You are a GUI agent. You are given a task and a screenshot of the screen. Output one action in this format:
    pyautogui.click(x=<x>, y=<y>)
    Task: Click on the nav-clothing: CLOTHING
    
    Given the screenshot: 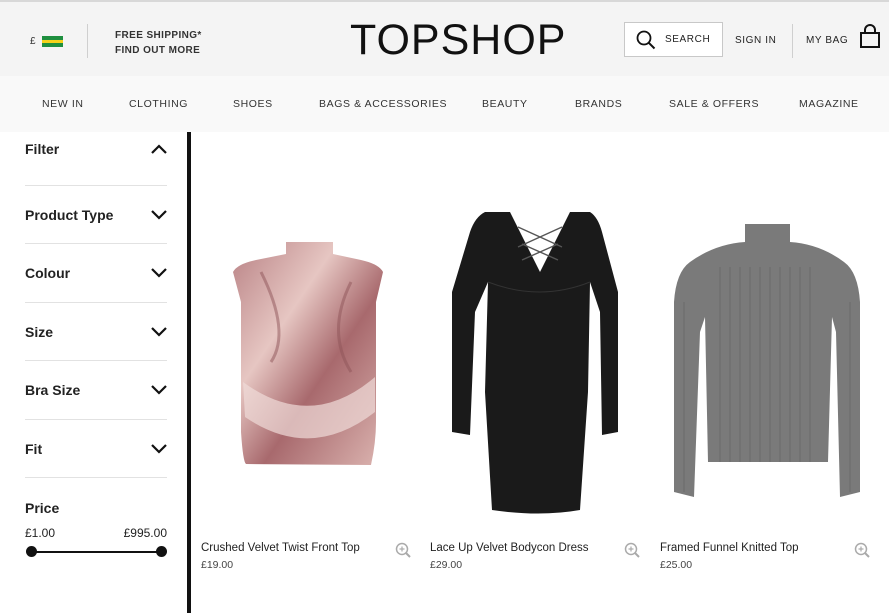 What is the action you would take?
    pyautogui.click(x=158, y=104)
    